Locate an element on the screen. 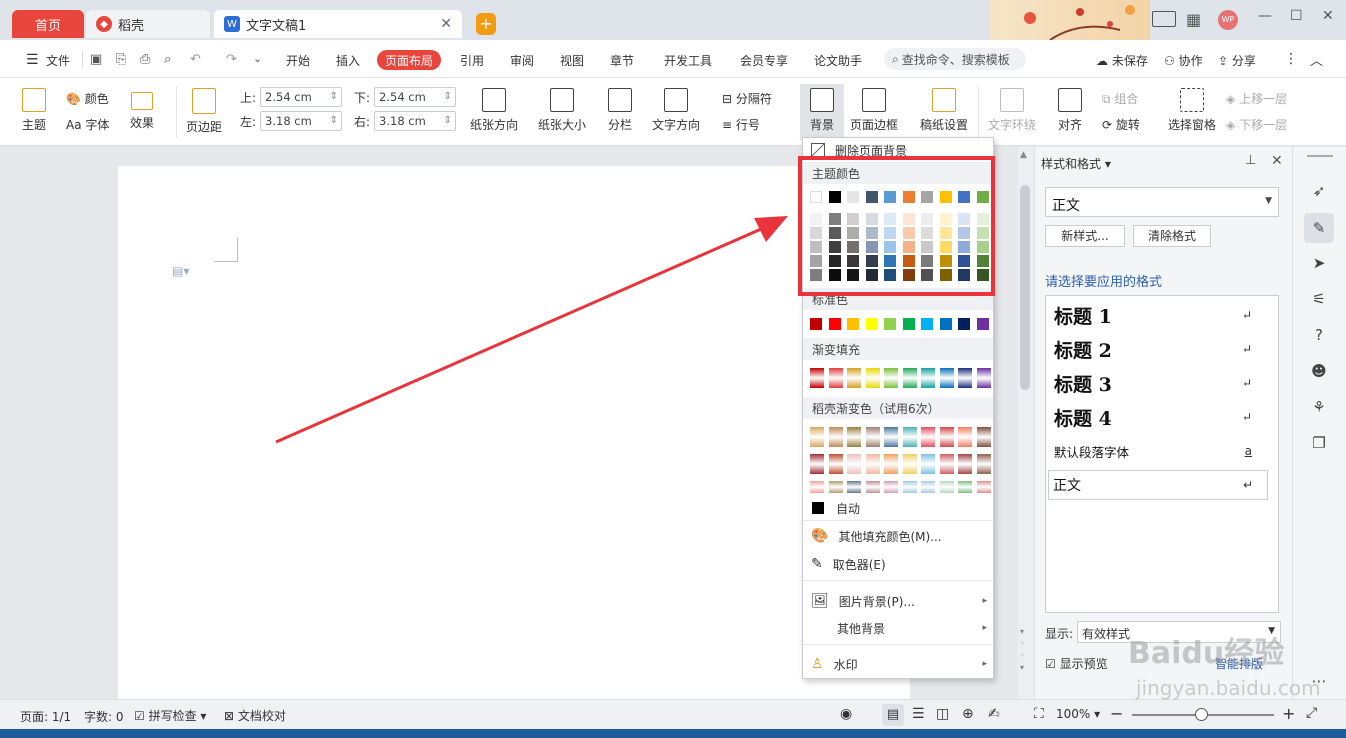 The width and height of the screenshot is (1346, 738). undo-icon: ↶ is located at coordinates (195, 59).